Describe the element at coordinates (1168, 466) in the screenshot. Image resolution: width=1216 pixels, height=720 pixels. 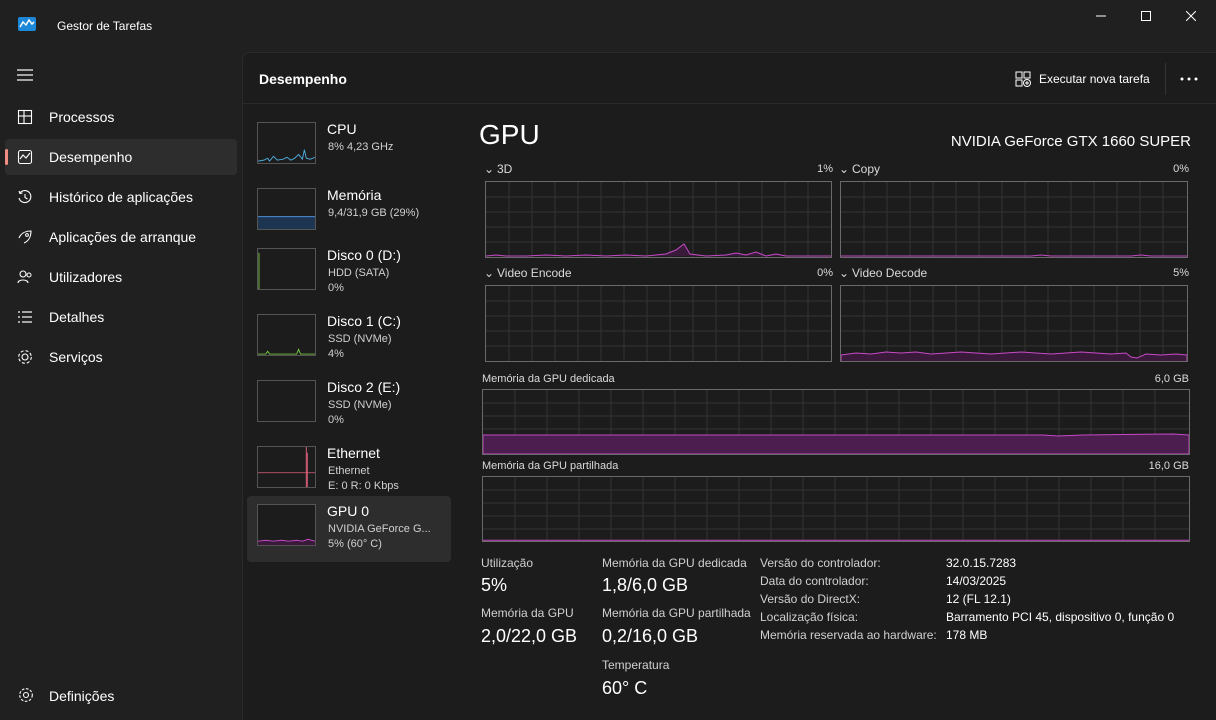
I see `shared-memory-max: 16,0 GB` at that location.